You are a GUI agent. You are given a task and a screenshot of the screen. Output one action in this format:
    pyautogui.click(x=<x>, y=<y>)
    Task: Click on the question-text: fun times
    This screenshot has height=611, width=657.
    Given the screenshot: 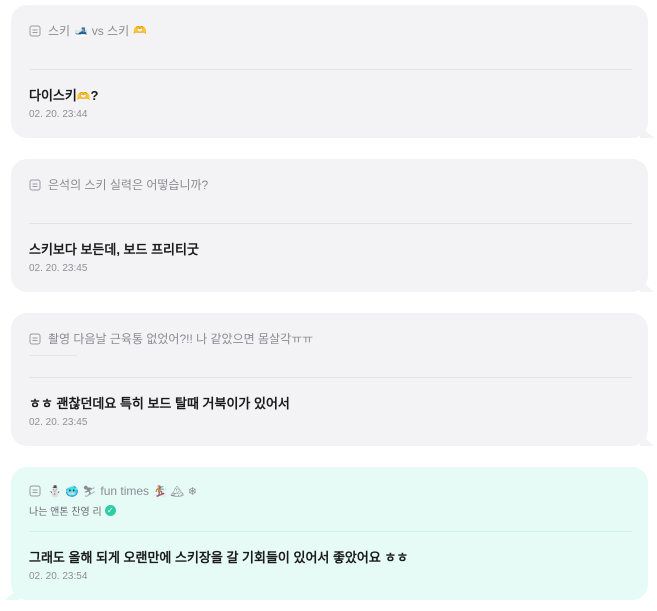 What is the action you would take?
    pyautogui.click(x=125, y=491)
    